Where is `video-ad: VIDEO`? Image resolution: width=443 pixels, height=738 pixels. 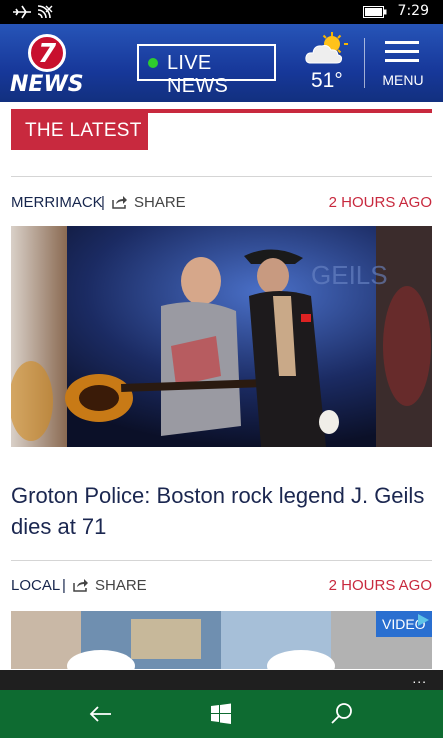
video-ad: VIDEO is located at coordinates (221, 640).